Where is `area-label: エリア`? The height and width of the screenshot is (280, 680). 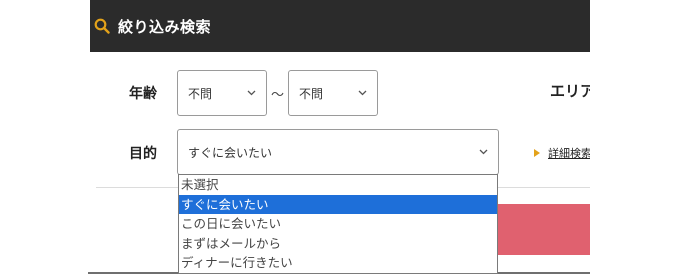
area-label: エリア is located at coordinates (570, 91).